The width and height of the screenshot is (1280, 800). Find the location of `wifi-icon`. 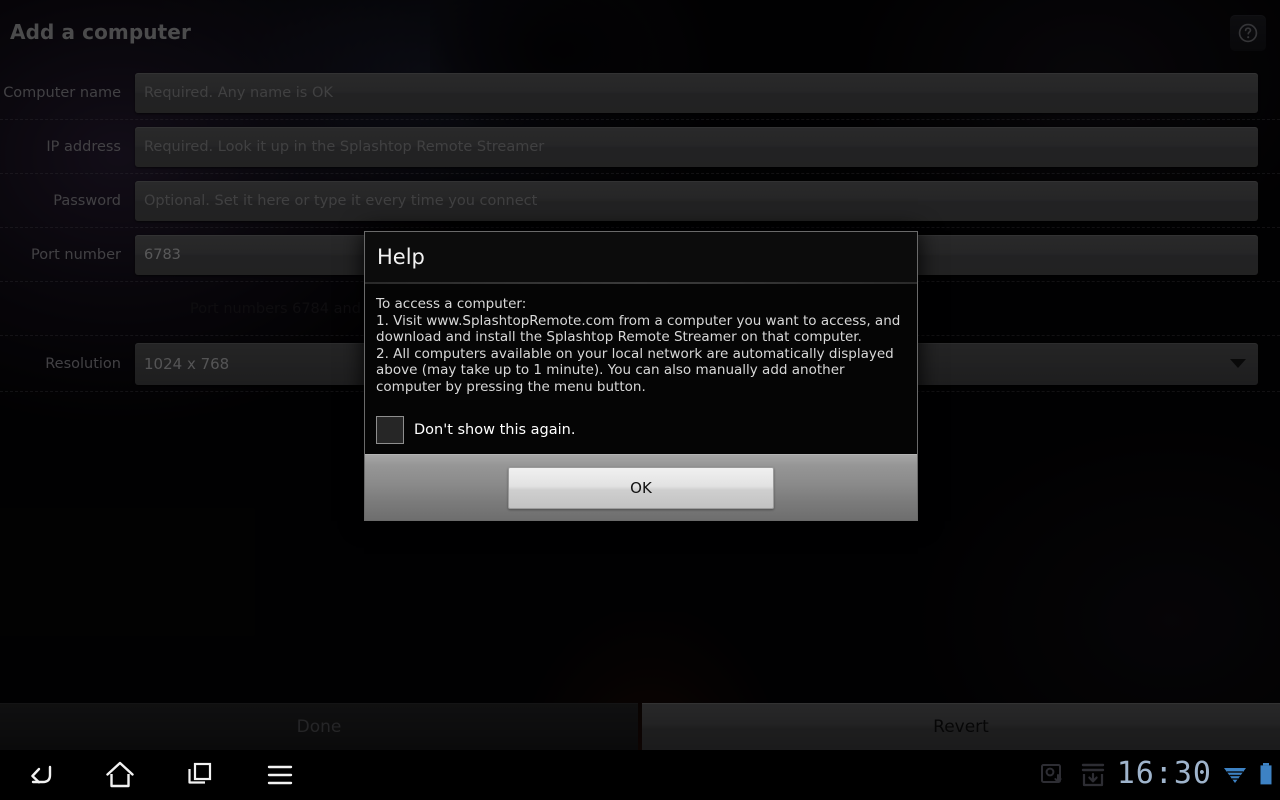

wifi-icon is located at coordinates (1235, 775).